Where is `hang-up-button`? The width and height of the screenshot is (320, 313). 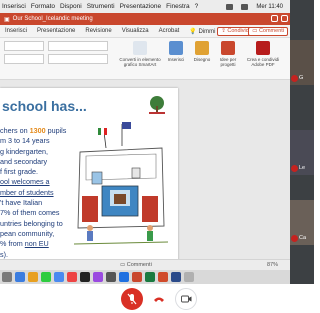 hang-up-button is located at coordinates (159, 299).